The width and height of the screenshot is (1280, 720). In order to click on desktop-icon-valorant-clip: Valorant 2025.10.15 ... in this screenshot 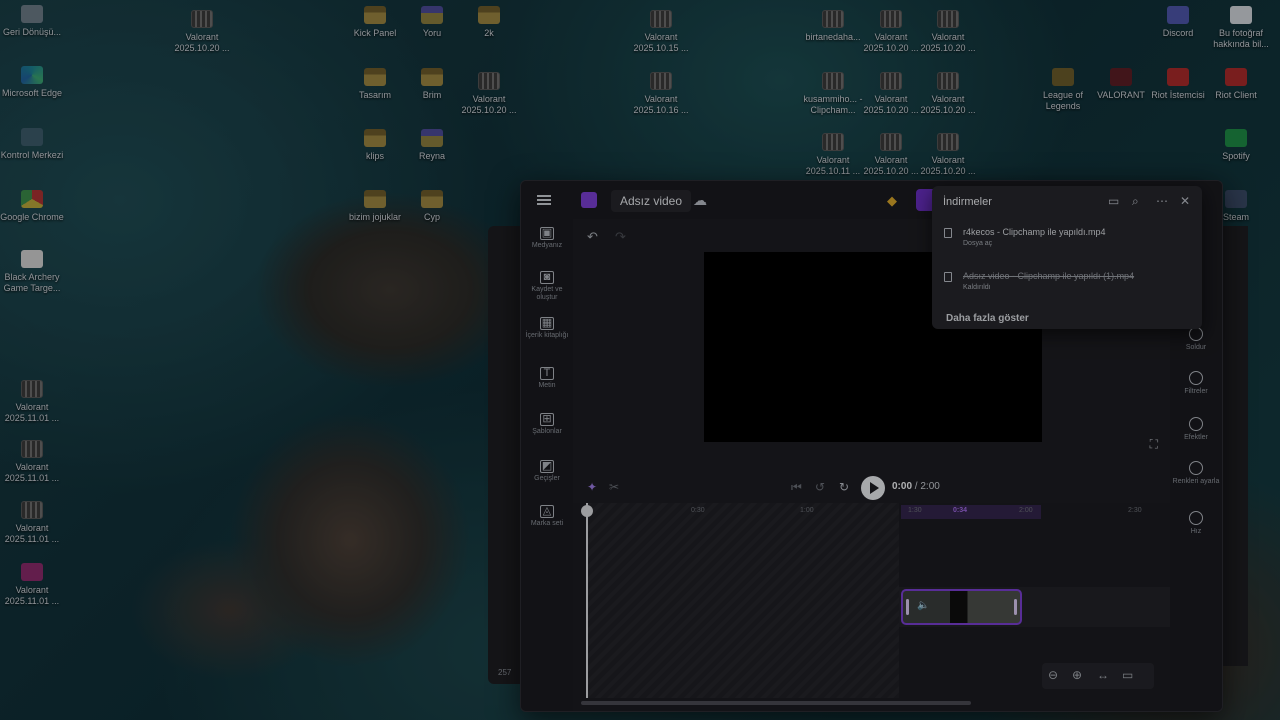, I will do `click(661, 32)`.